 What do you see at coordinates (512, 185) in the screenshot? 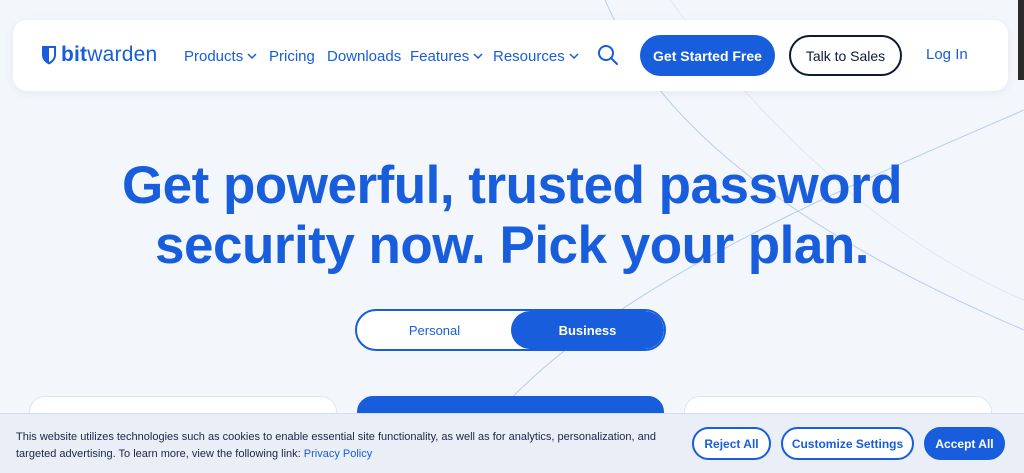
I see `hero-title-line-1: Get powerful, trusted password` at bounding box center [512, 185].